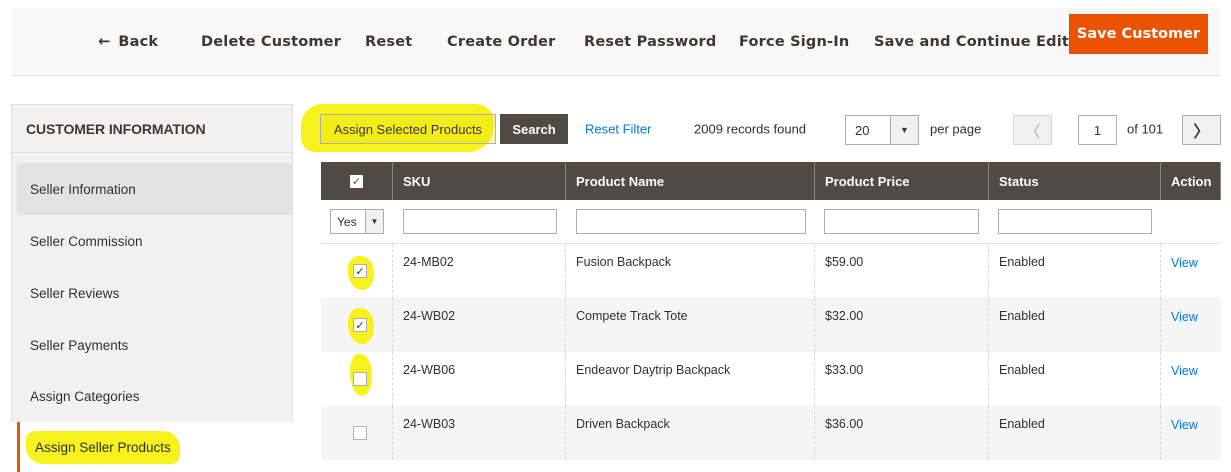 This screenshot has width=1231, height=472. What do you see at coordinates (347, 221) in the screenshot?
I see `filter-select-value: Yes` at bounding box center [347, 221].